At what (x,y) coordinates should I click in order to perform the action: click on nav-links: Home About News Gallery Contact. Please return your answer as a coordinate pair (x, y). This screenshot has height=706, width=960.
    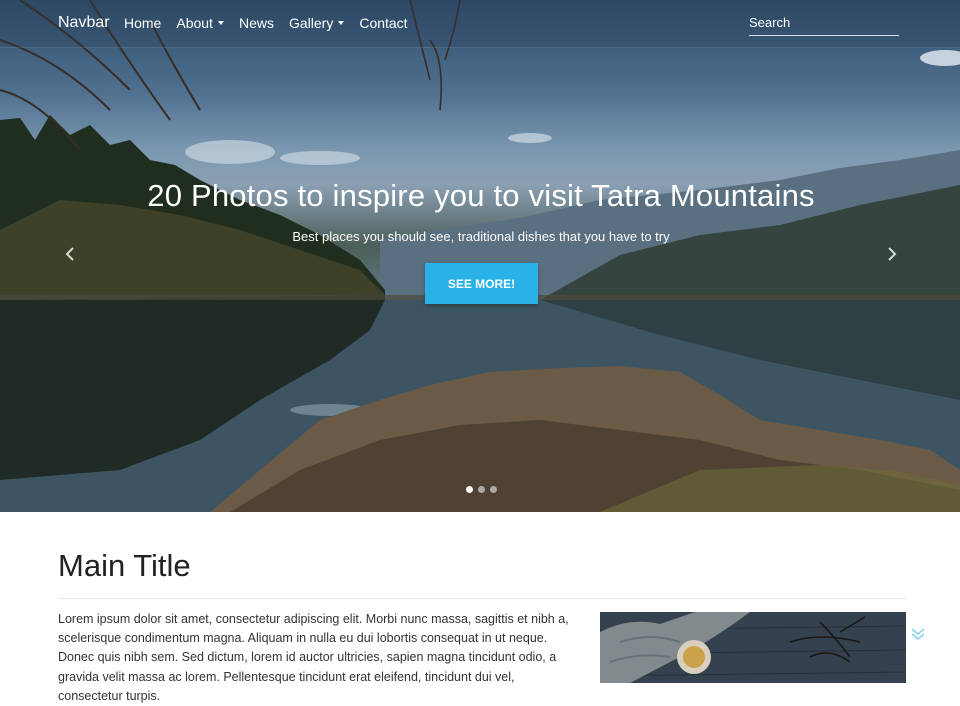
    Looking at the image, I should click on (273, 23).